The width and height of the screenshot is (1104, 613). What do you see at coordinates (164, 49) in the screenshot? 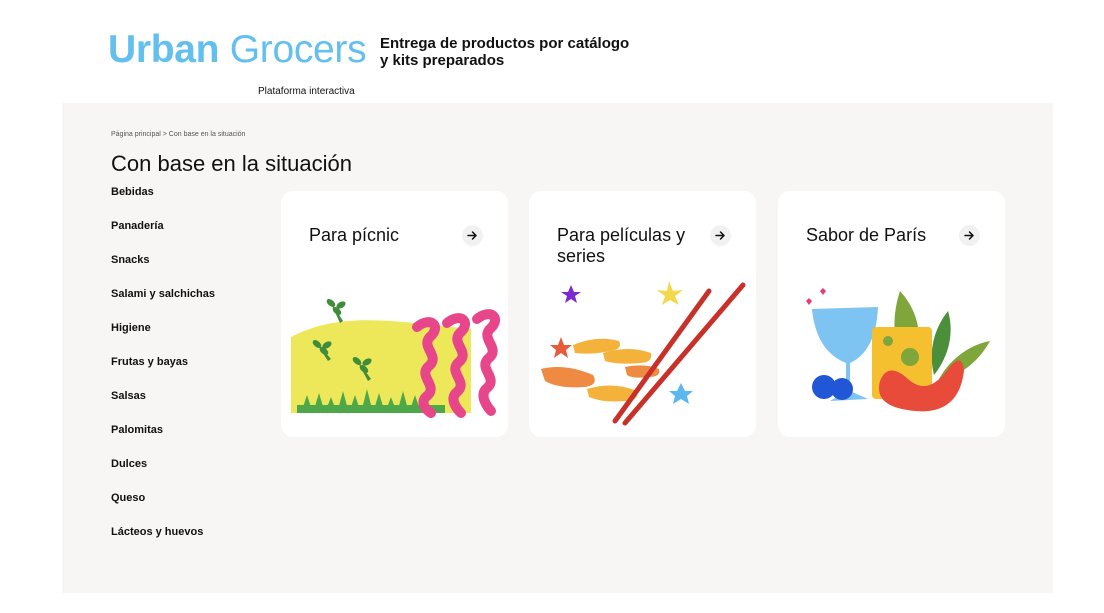
I see `logo-bold: Urban` at bounding box center [164, 49].